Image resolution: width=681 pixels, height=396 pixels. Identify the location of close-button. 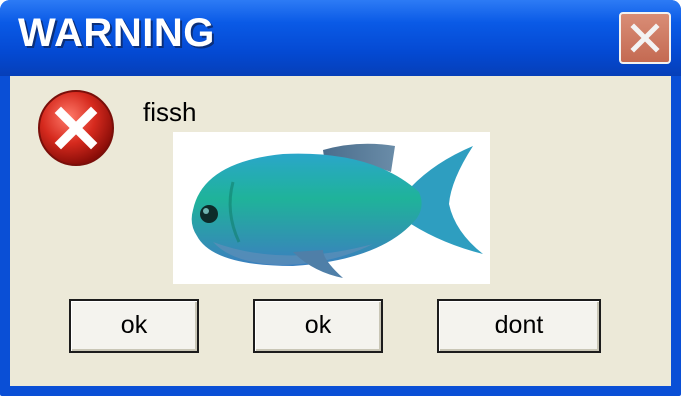
(645, 38).